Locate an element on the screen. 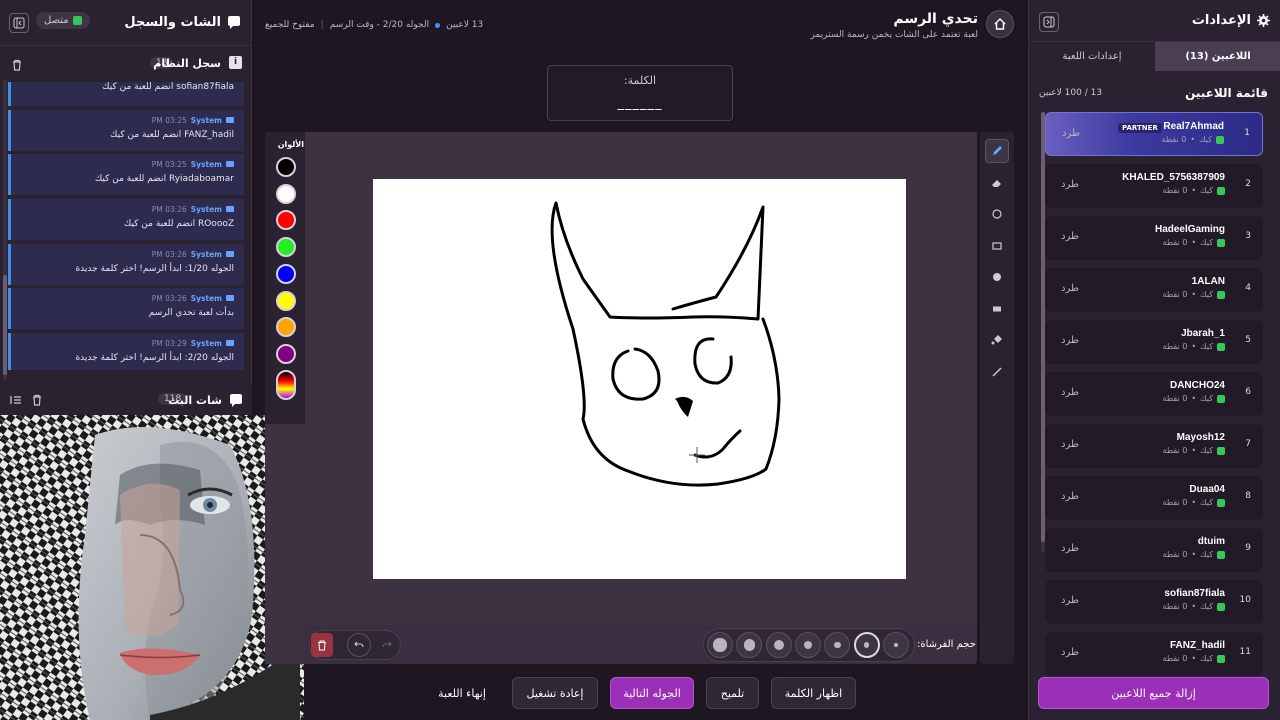 This screenshot has width=1280, height=720. player-card: 5 Jbarah_1 كيك • 0 نقطة طرد is located at coordinates (1154, 342).